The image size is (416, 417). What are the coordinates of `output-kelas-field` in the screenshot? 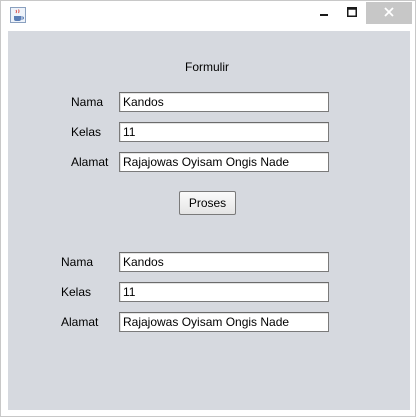 It's located at (224, 292).